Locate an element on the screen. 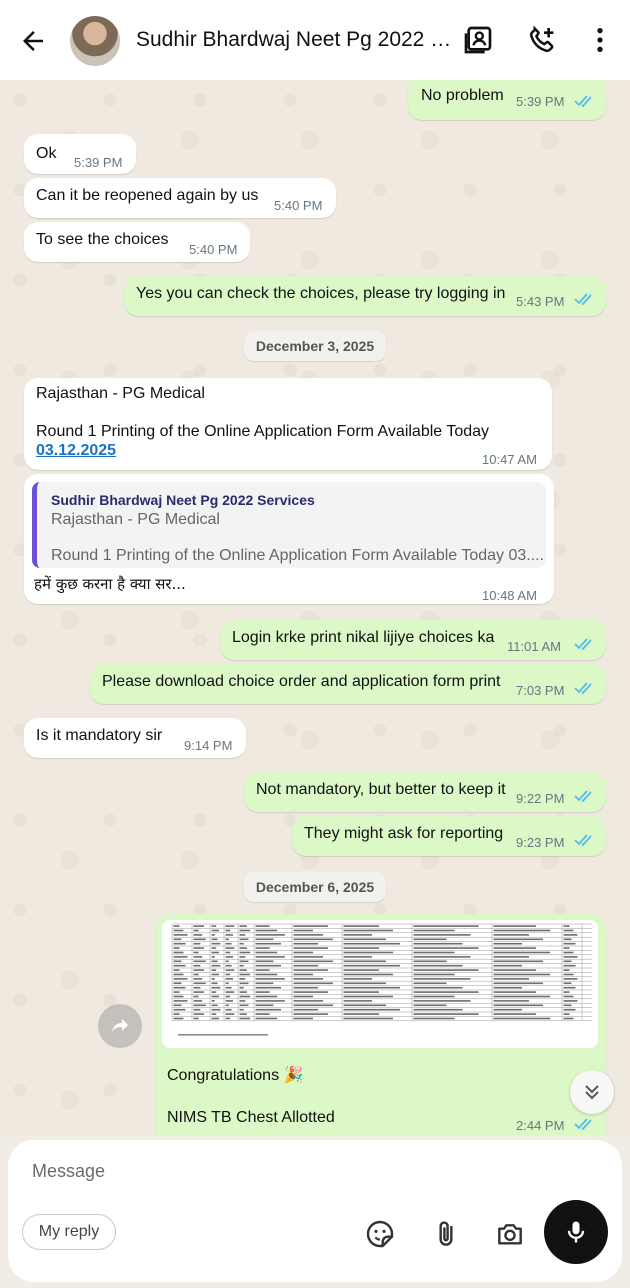 The height and width of the screenshot is (1288, 630). double-chevron-down-icon is located at coordinates (592, 1092).